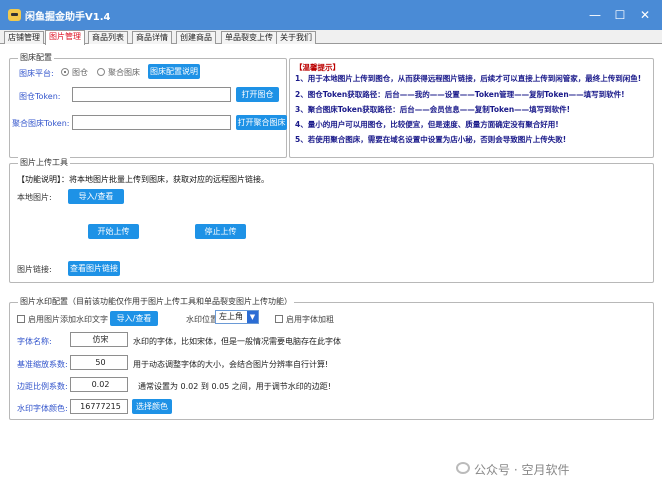  Describe the element at coordinates (174, 71) in the screenshot. I see `bed-doc-button: 图床配置说明` at that location.